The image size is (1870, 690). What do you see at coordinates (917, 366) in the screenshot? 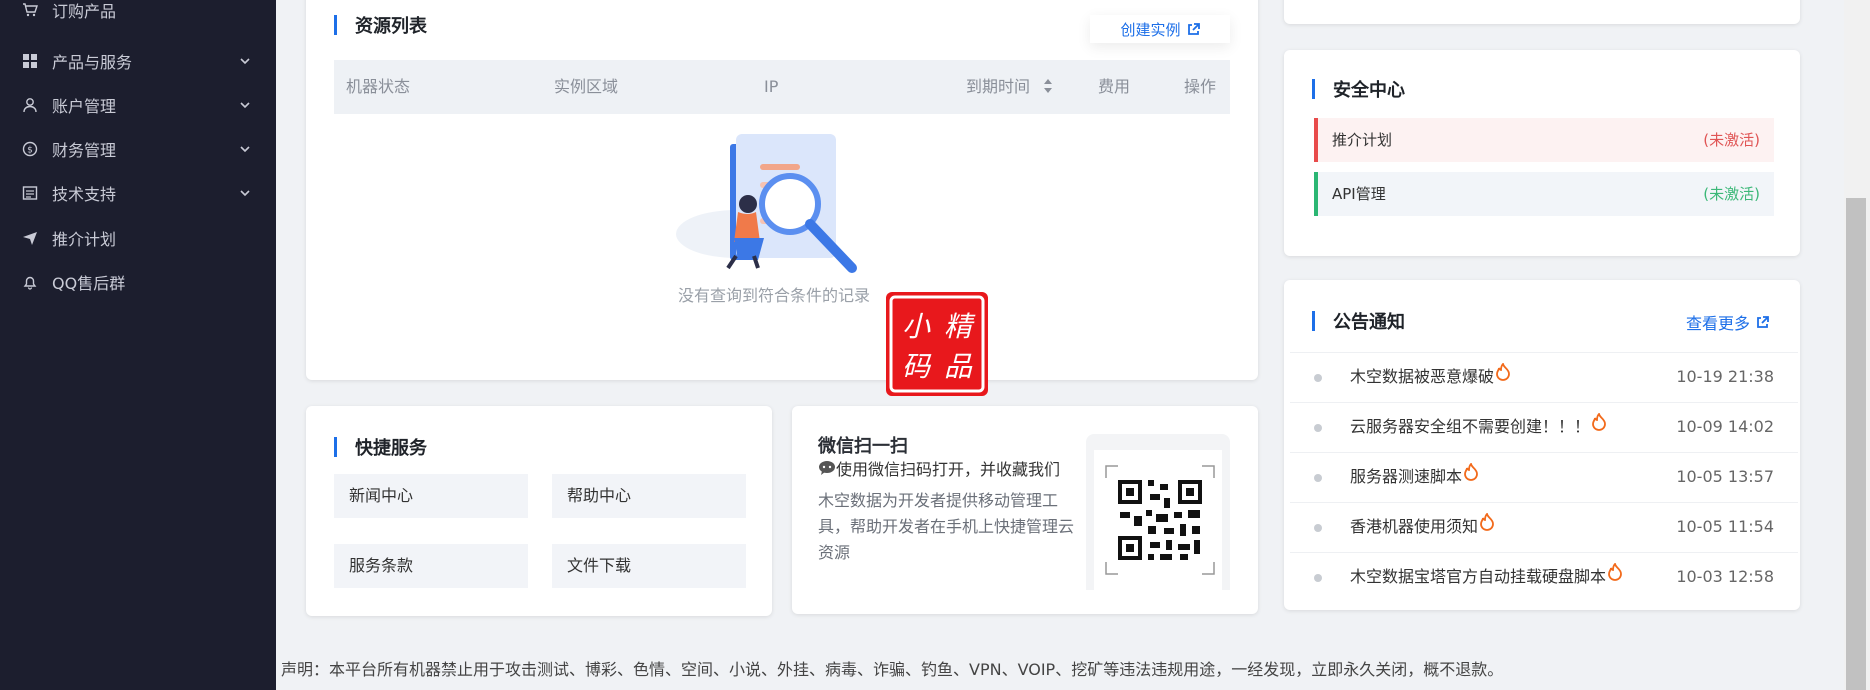
I see `svg-text: 码` at bounding box center [917, 366].